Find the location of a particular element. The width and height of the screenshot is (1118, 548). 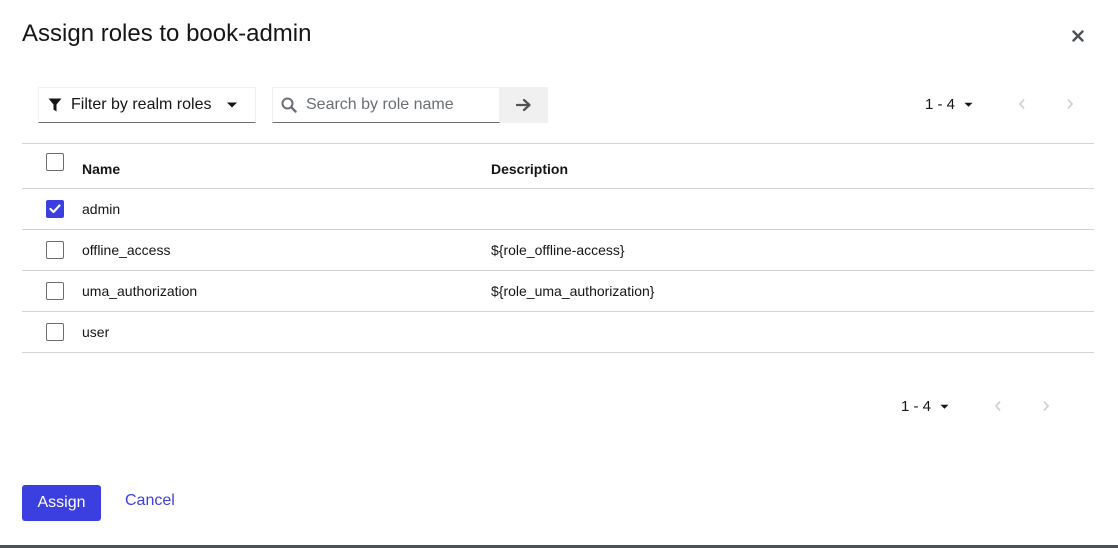

assign-button: Assign is located at coordinates (61, 503).